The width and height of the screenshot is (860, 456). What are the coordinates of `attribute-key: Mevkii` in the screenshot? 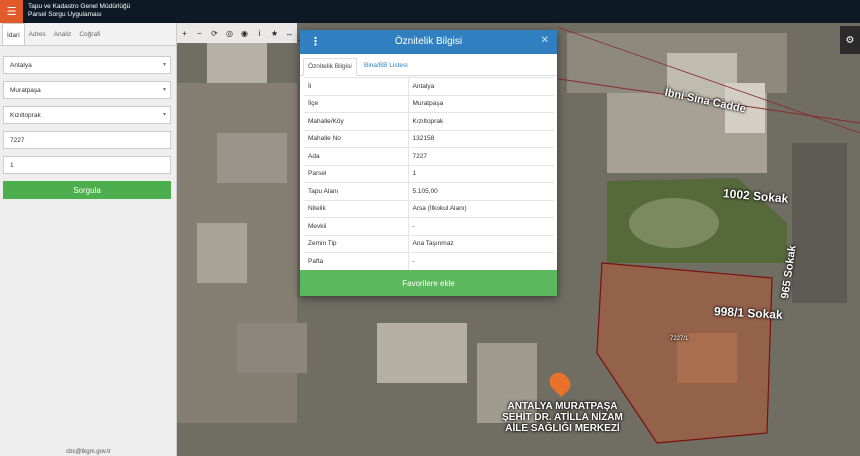 It's located at (356, 226).